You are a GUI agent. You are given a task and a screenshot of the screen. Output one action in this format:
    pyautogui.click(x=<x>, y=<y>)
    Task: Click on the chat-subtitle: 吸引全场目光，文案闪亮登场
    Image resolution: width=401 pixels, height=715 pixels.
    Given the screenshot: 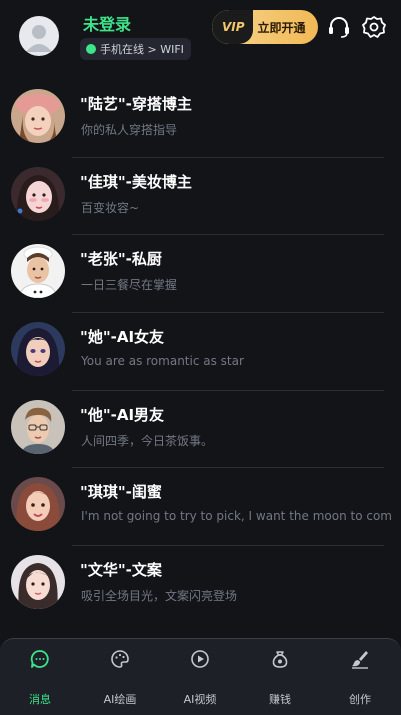 What is the action you would take?
    pyautogui.click(x=159, y=596)
    